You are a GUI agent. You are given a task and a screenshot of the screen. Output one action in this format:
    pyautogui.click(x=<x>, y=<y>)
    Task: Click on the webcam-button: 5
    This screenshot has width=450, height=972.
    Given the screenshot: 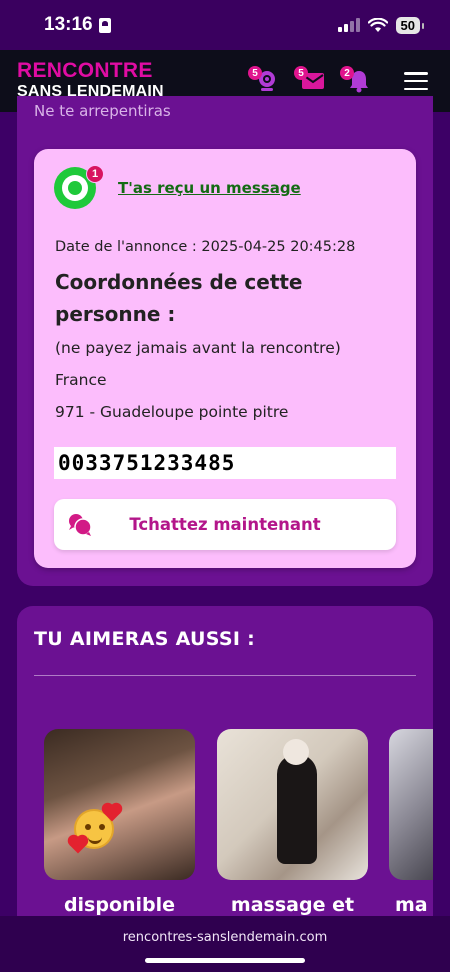 What is the action you would take?
    pyautogui.click(x=264, y=80)
    